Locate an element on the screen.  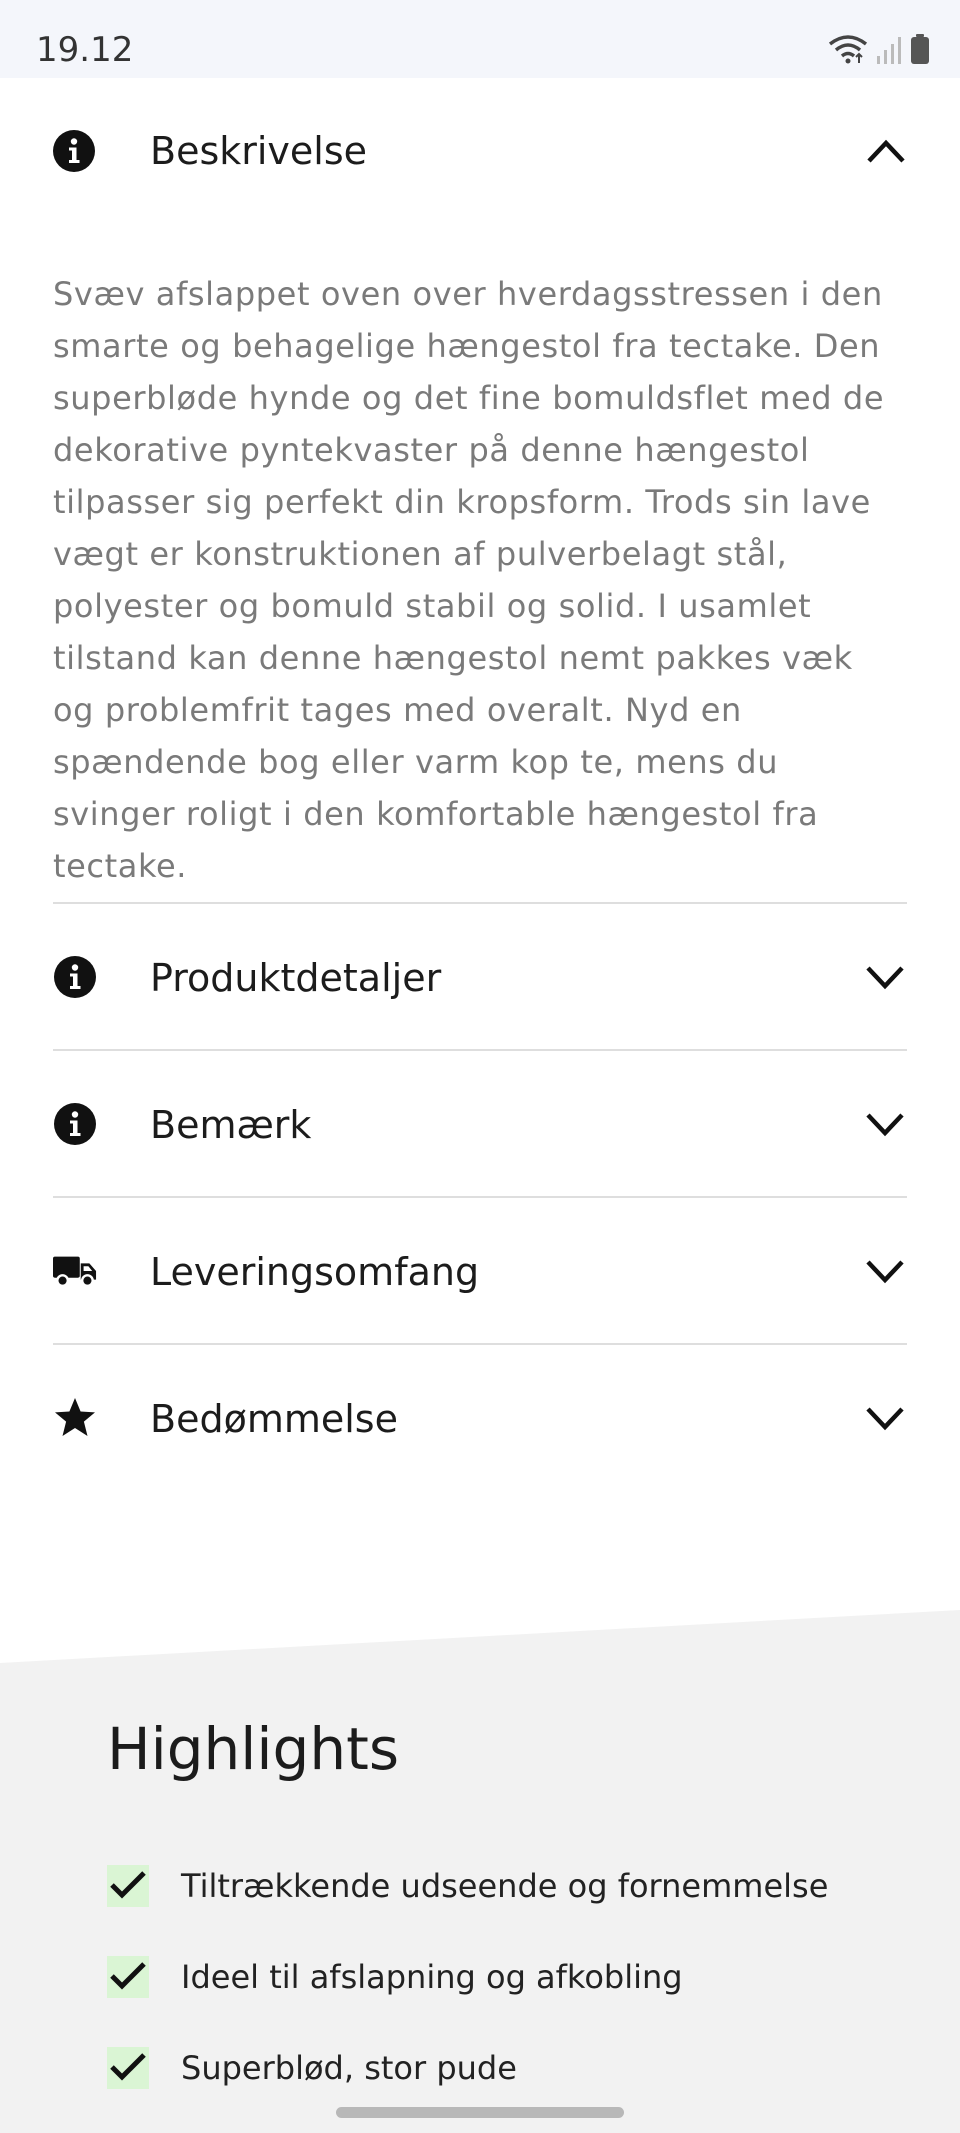
highlight-item: Ideel til afslapning og afkobling is located at coordinates (467, 1976).